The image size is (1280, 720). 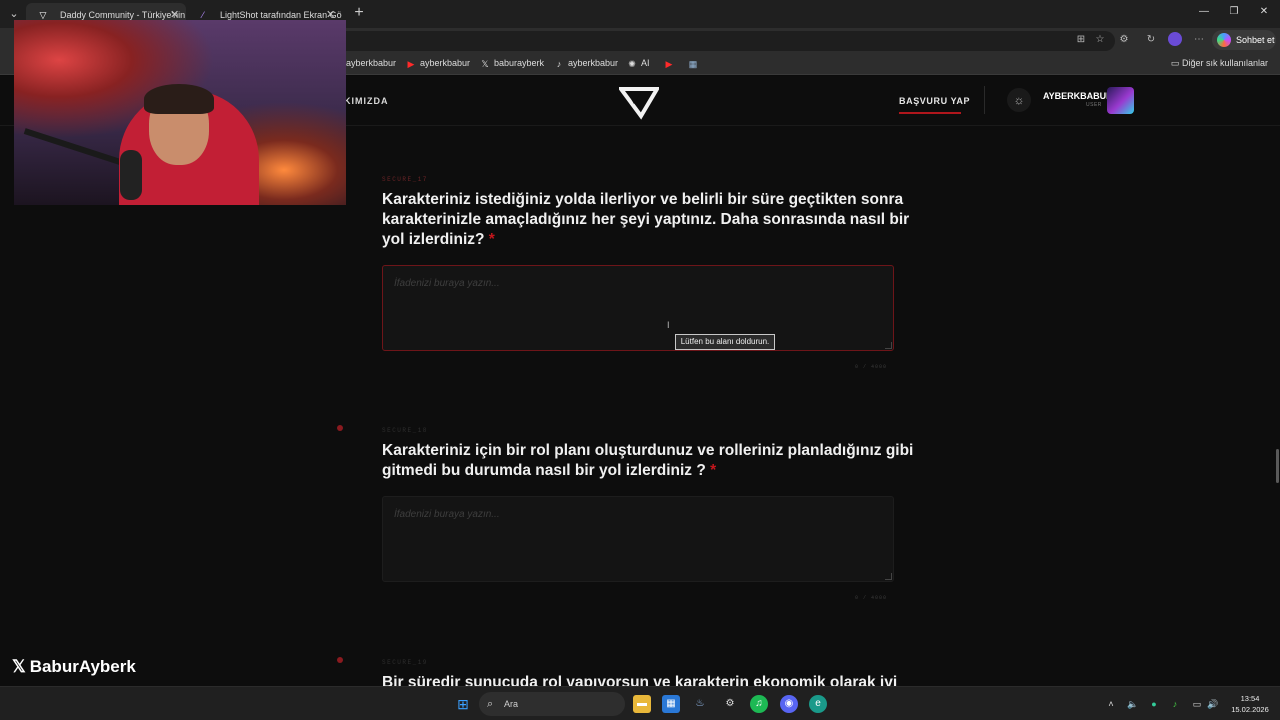 I want to click on question-code: SECURE_19, so click(x=405, y=662).